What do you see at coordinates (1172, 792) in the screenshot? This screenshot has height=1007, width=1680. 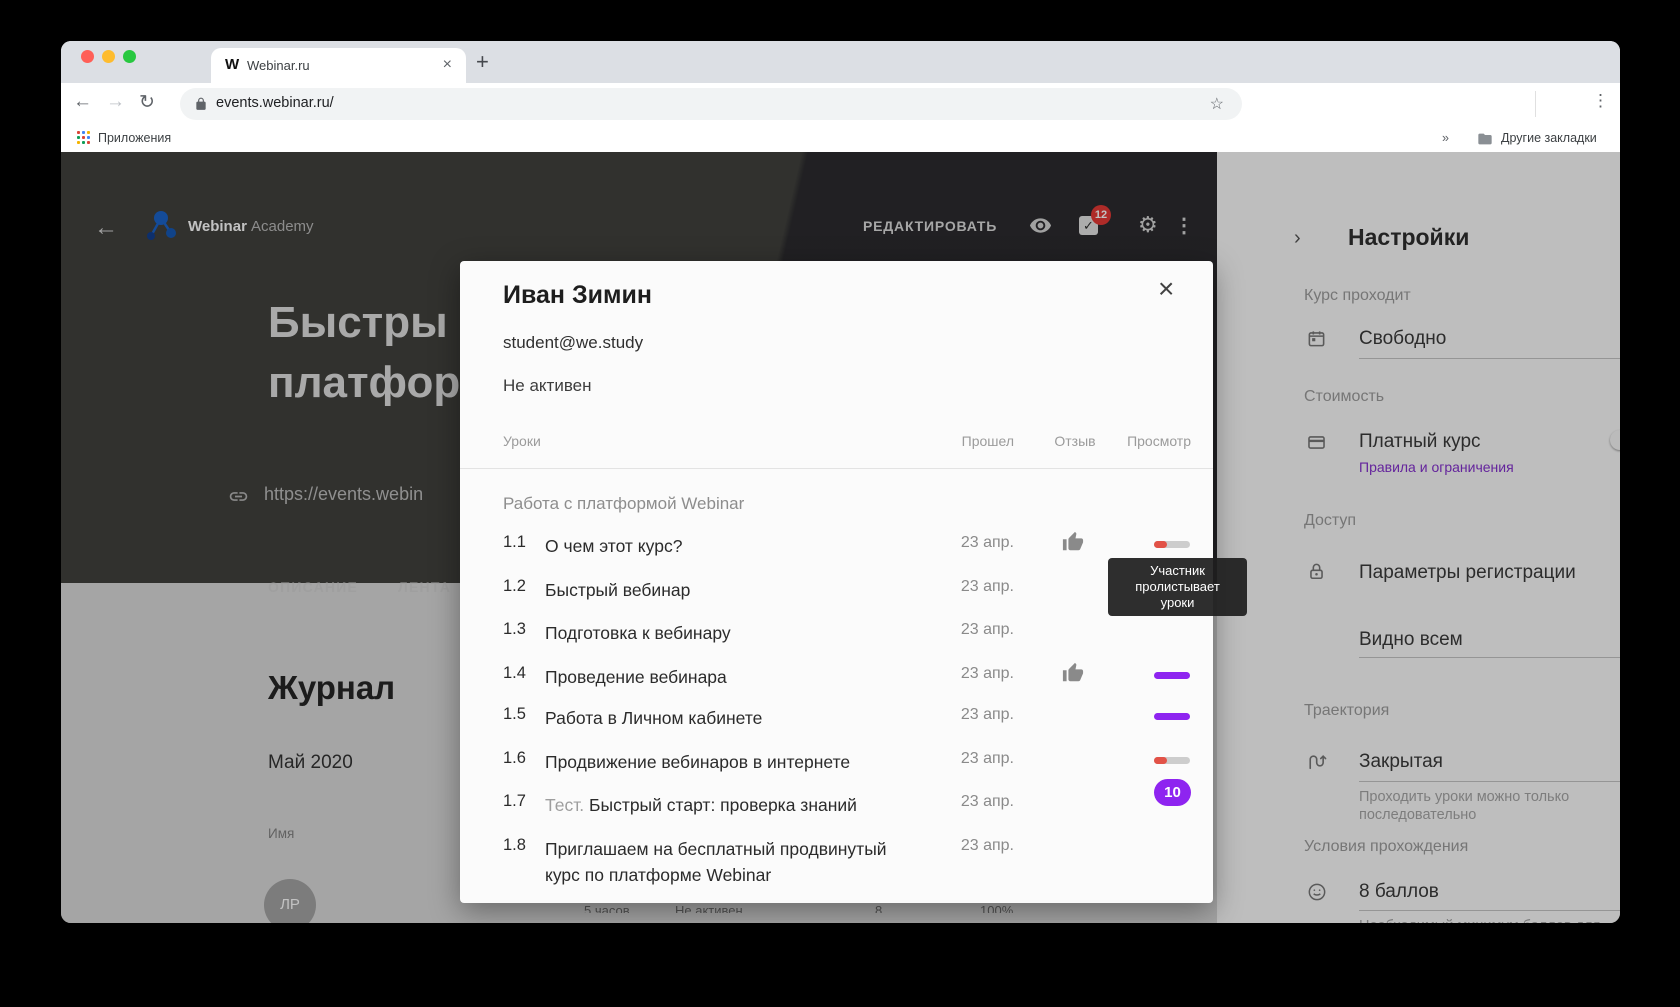 I see `score-badge: 10` at bounding box center [1172, 792].